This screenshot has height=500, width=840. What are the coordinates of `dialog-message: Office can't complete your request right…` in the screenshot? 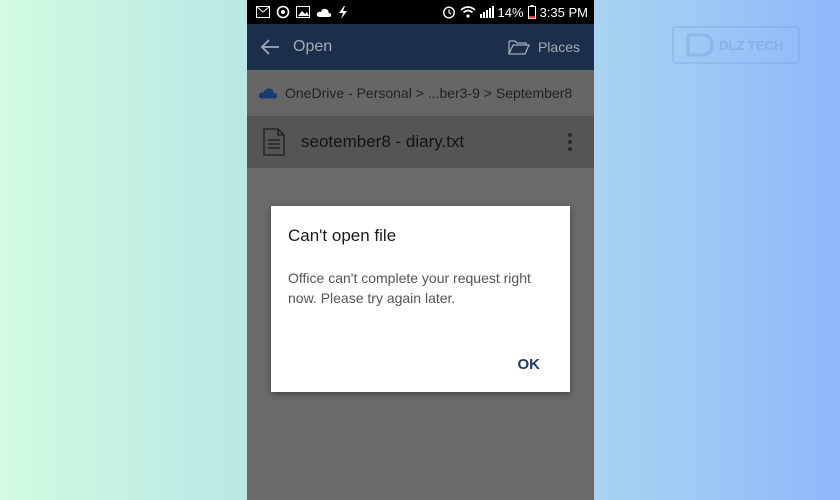 It's located at (409, 288).